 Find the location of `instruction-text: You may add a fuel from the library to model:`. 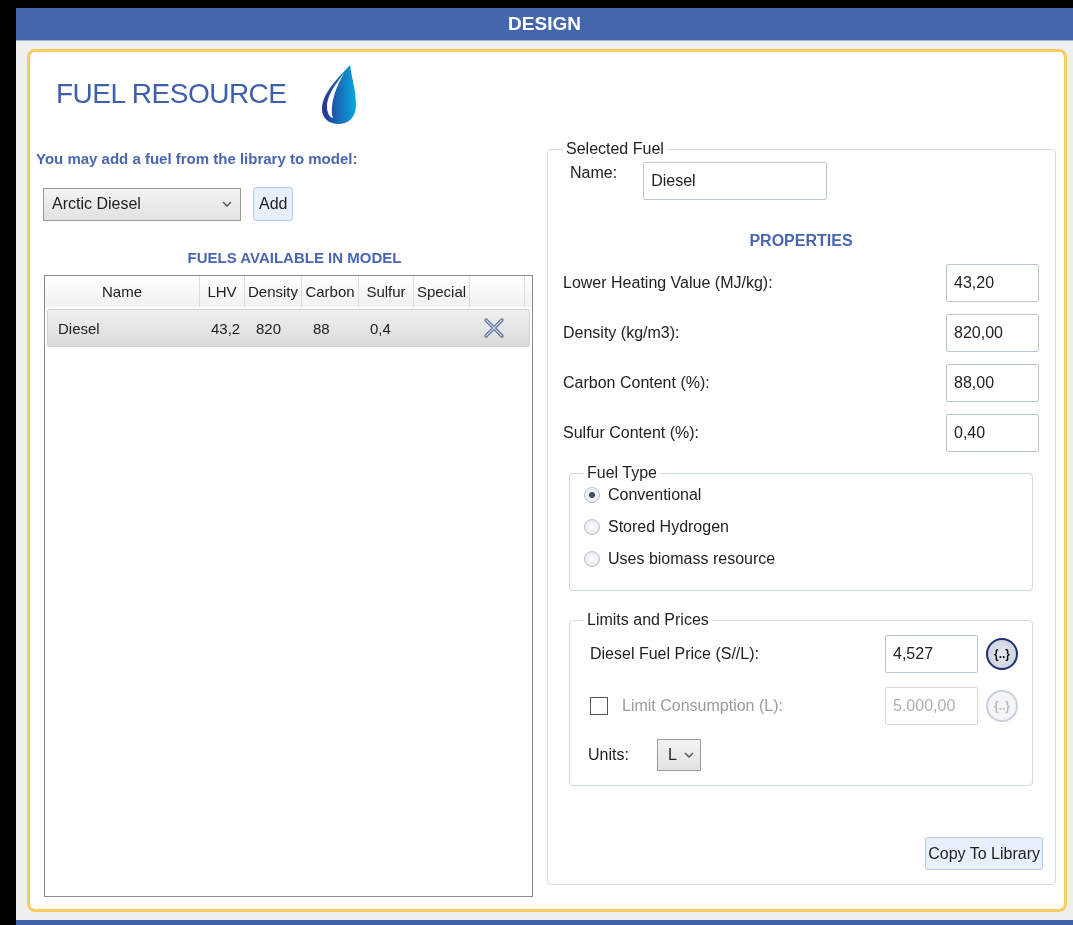

instruction-text: You may add a fuel from the library to model: is located at coordinates (197, 158).